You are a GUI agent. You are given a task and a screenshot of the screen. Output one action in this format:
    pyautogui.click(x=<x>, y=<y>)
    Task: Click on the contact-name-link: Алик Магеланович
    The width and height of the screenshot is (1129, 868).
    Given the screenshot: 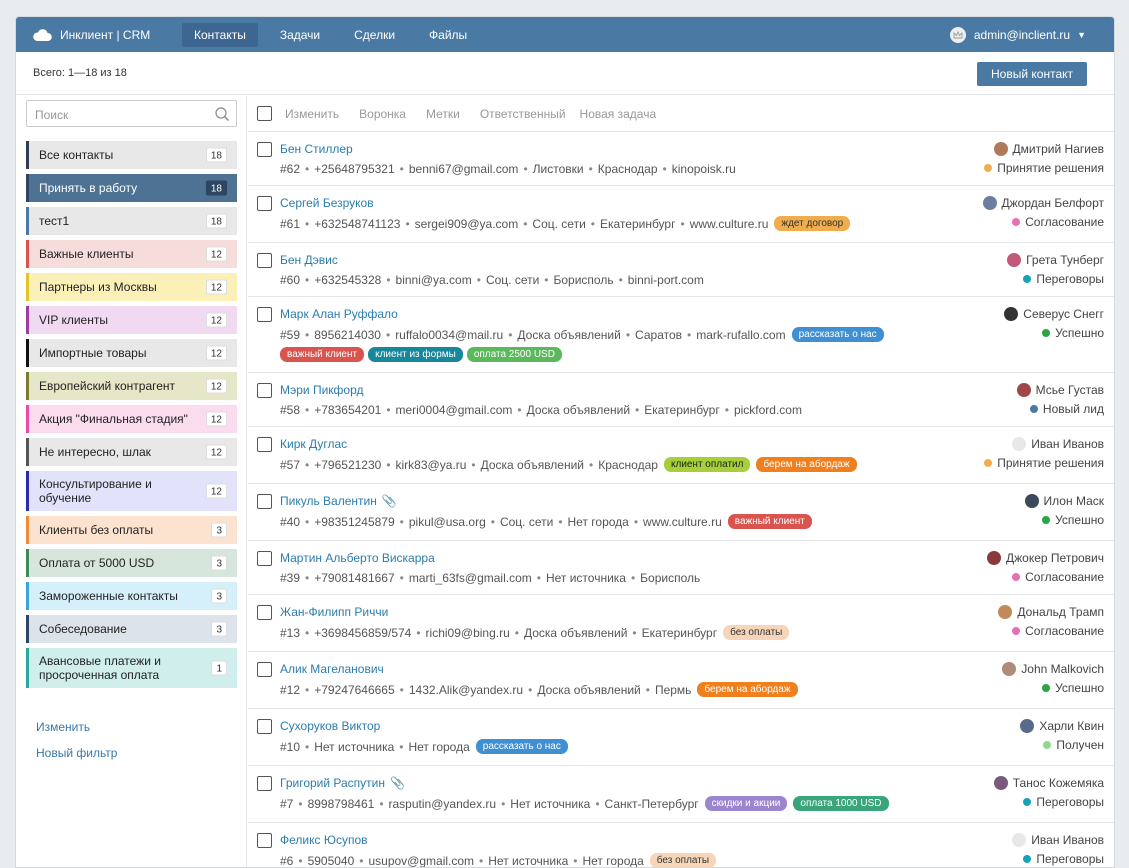 What is the action you would take?
    pyautogui.click(x=332, y=669)
    